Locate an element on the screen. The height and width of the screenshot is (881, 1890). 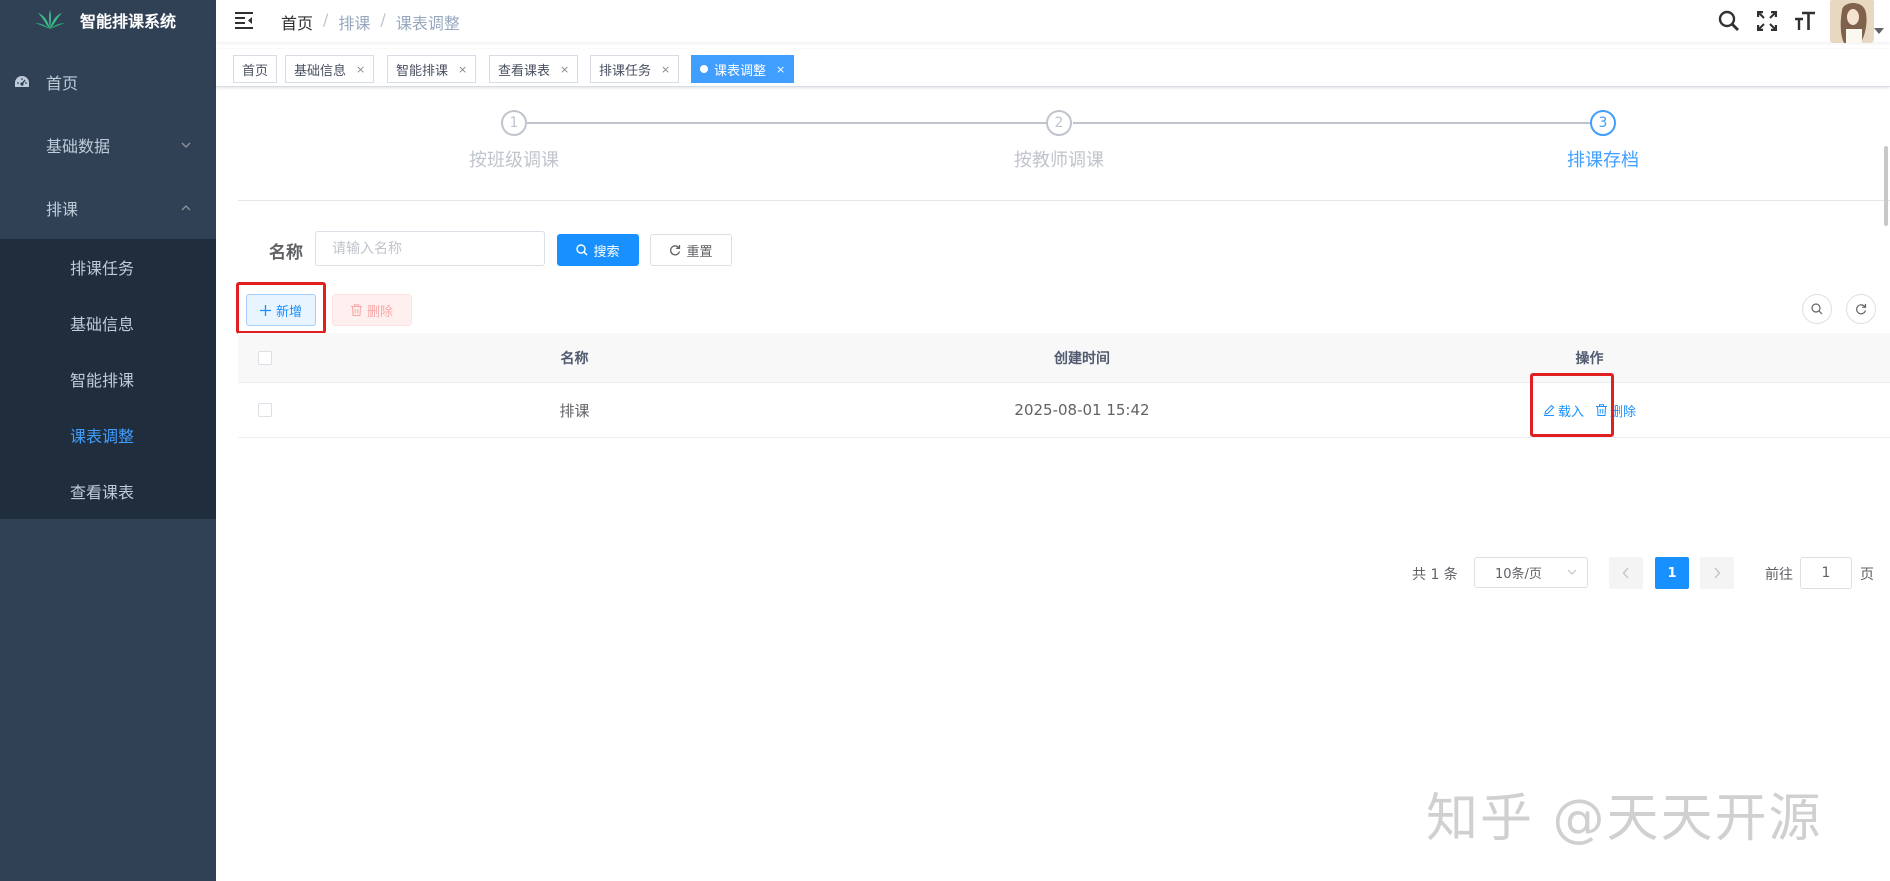
active-dot is located at coordinates (704, 69).